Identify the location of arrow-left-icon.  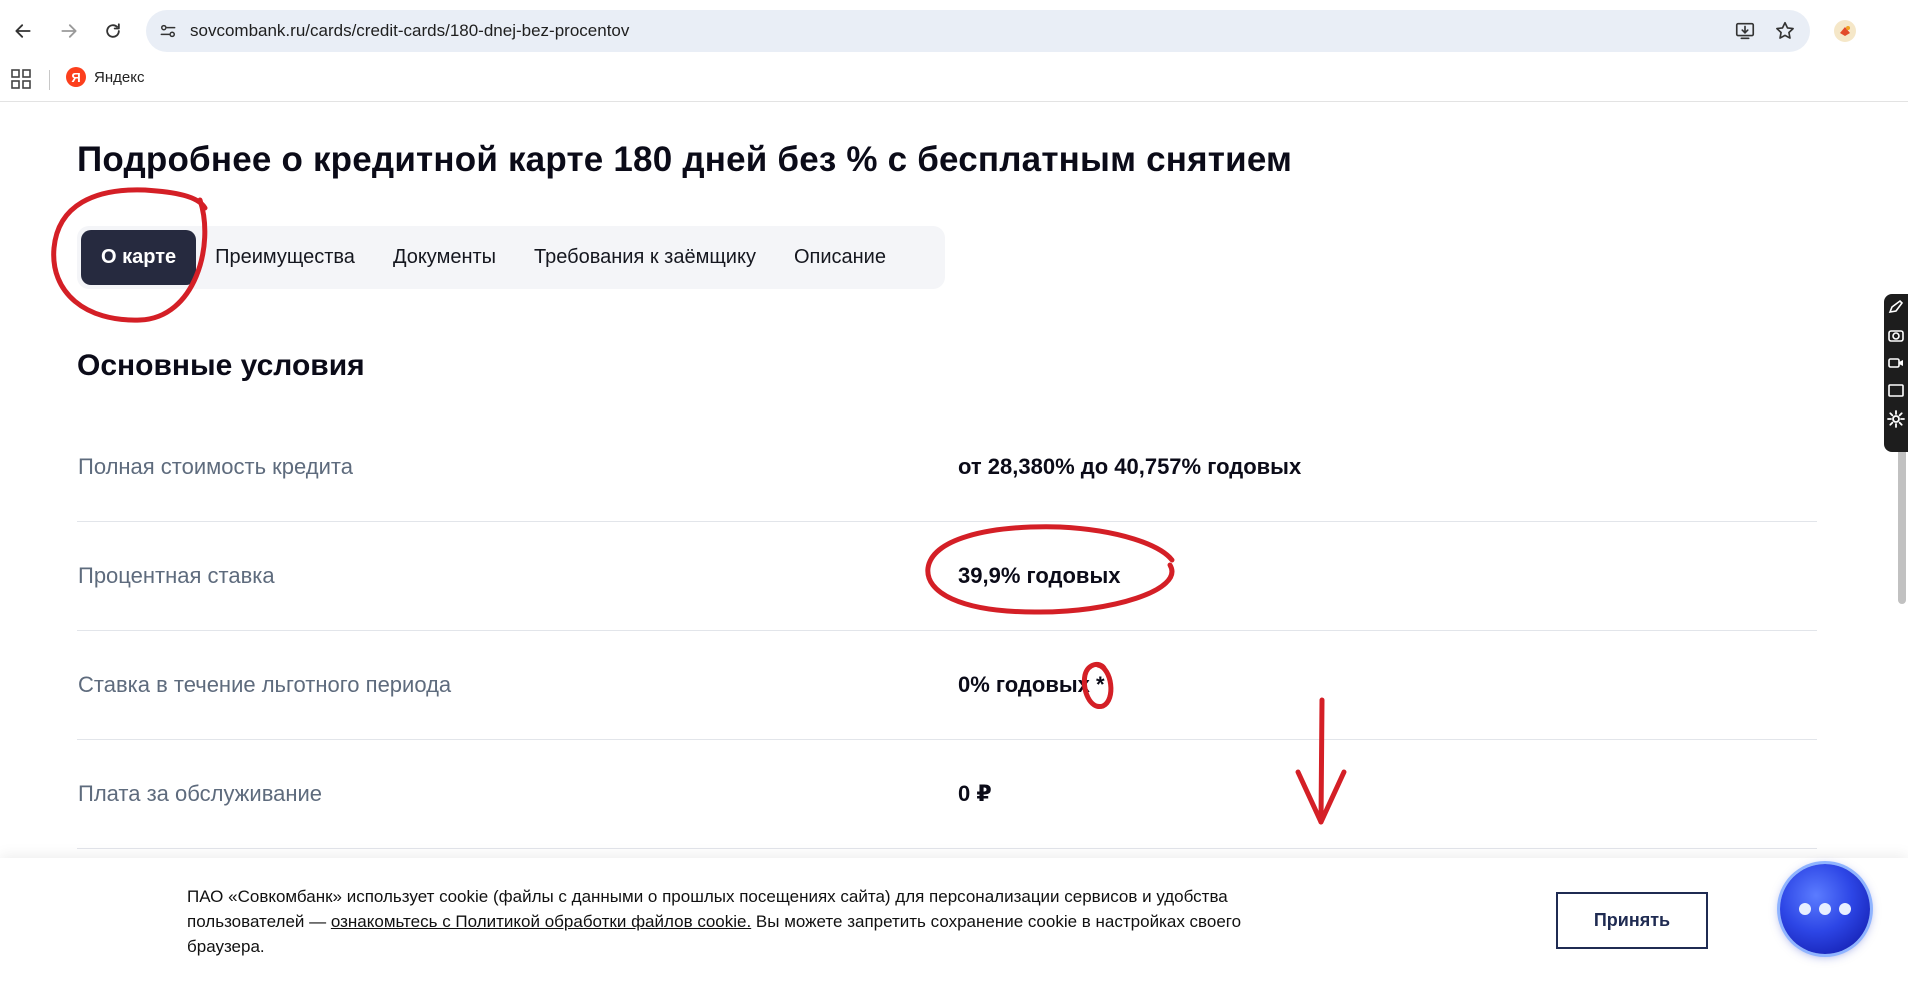
(23, 31).